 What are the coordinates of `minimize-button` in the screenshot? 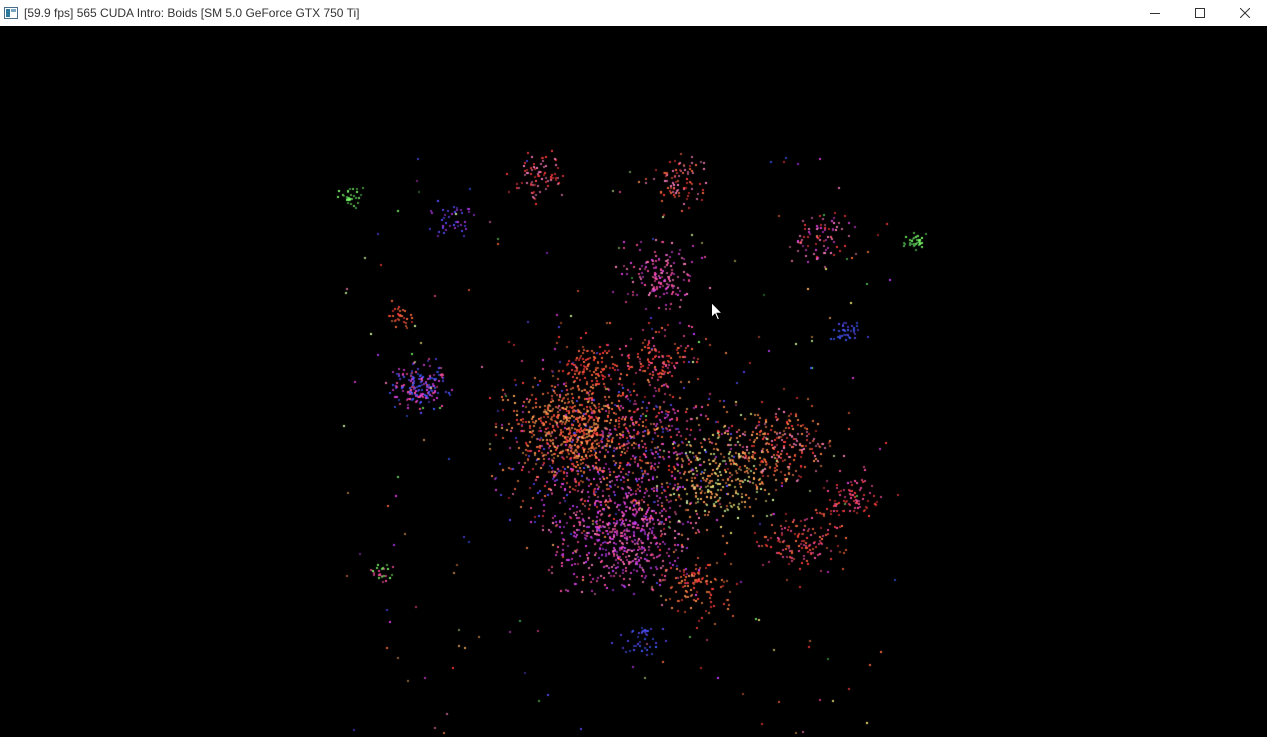 It's located at (1154, 13).